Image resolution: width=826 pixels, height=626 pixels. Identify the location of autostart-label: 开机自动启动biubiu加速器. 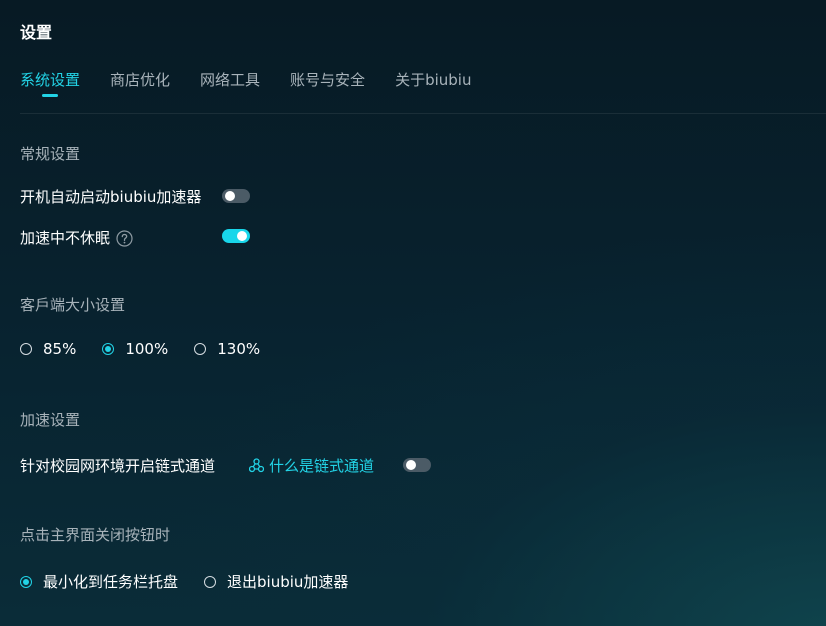
(110, 196).